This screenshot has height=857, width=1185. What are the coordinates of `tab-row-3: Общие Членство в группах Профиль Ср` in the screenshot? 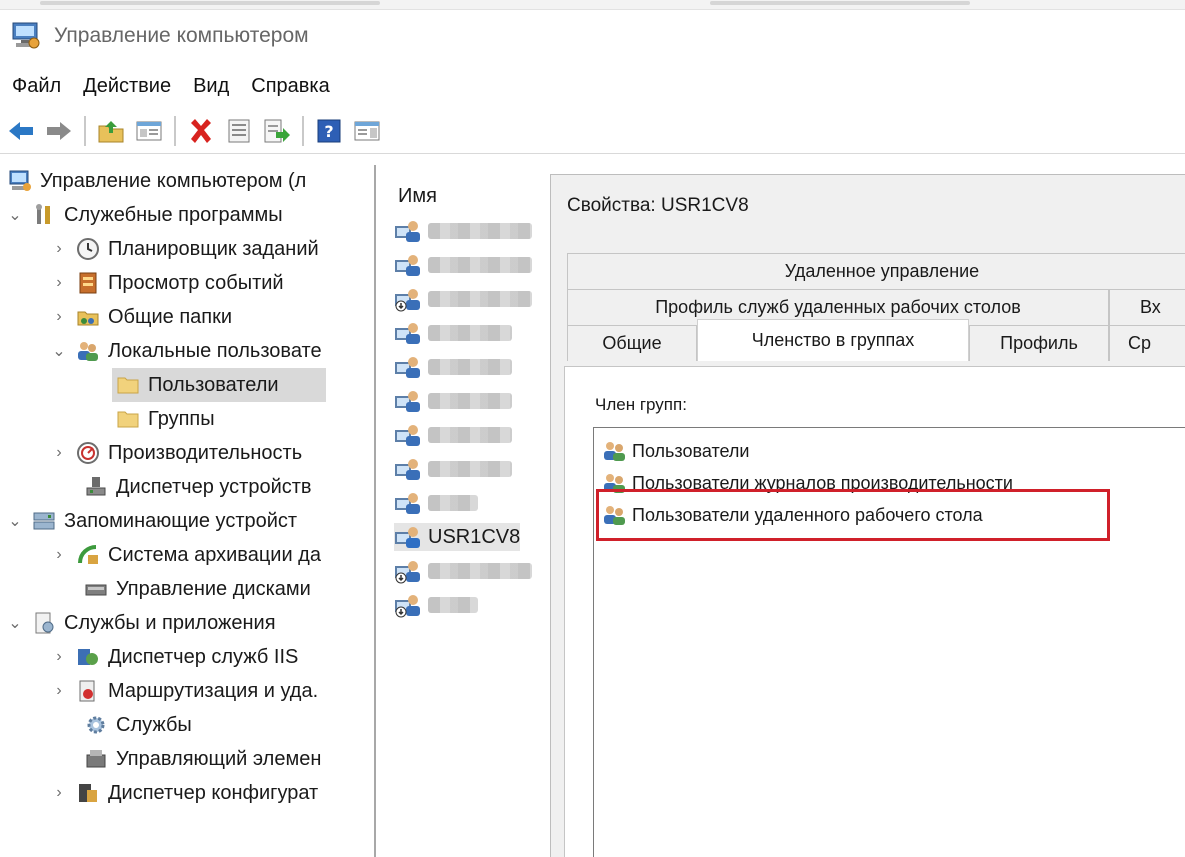 It's located at (876, 340).